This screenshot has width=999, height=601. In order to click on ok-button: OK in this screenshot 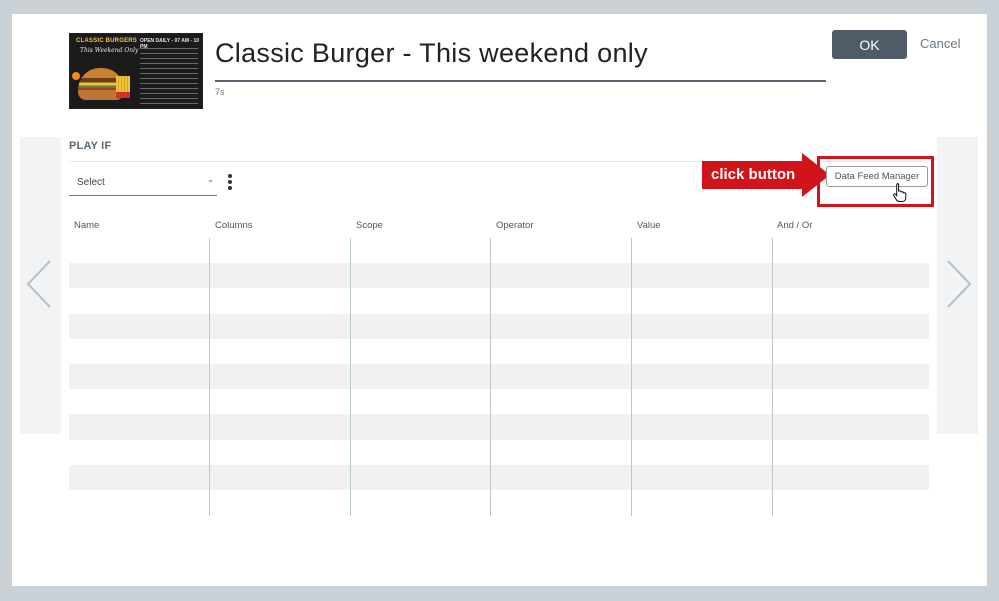, I will do `click(869, 44)`.